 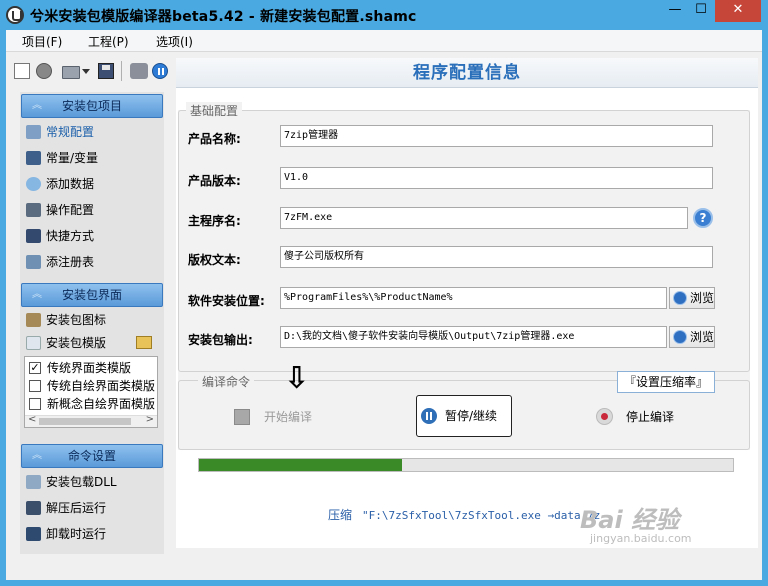 I want to click on scroll-right-icon: >, so click(x=150, y=419).